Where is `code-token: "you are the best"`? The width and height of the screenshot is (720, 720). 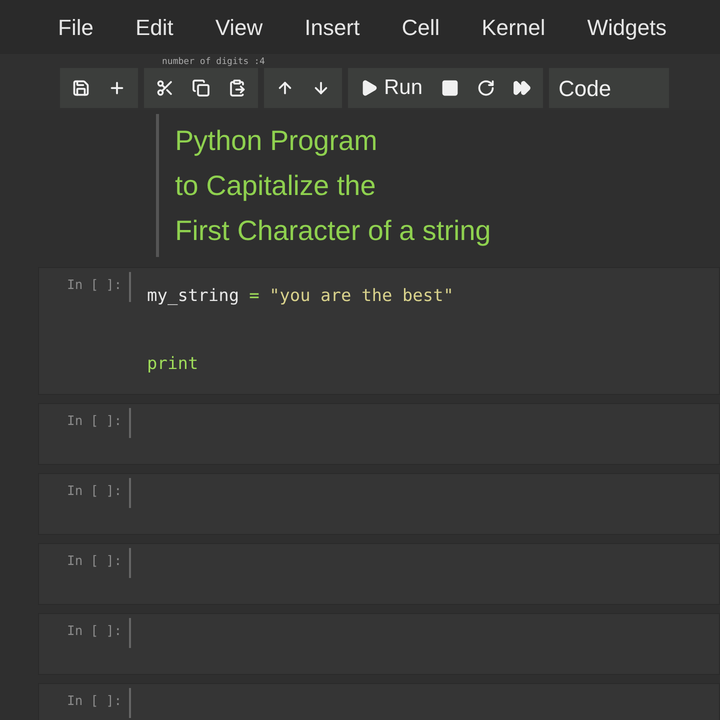
code-token: "you are the best" is located at coordinates (361, 296).